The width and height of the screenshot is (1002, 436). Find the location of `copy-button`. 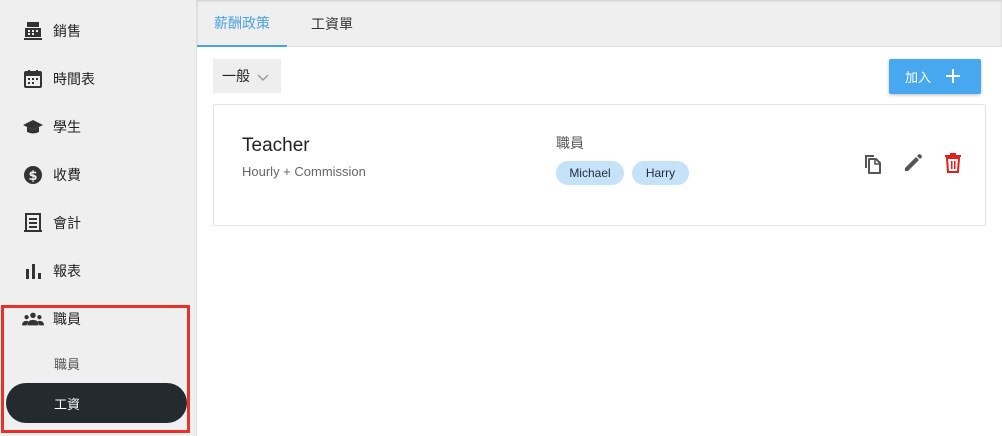

copy-button is located at coordinates (872, 165).